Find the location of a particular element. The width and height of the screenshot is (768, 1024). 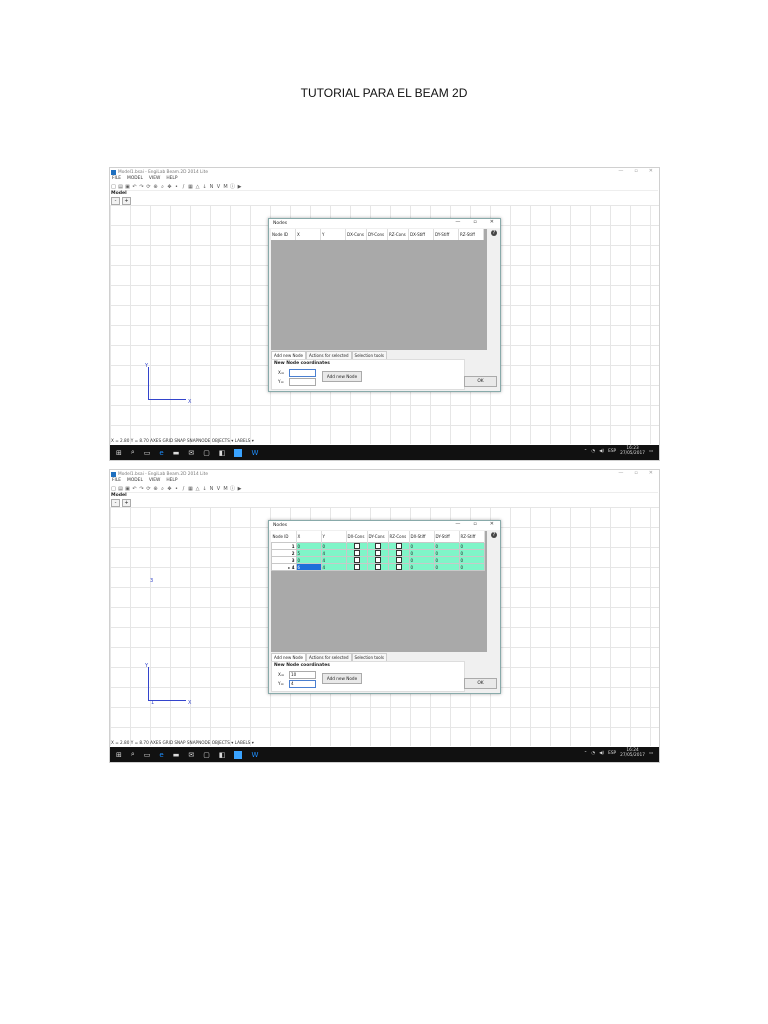

redo-icon: ↷ is located at coordinates (141, 187).